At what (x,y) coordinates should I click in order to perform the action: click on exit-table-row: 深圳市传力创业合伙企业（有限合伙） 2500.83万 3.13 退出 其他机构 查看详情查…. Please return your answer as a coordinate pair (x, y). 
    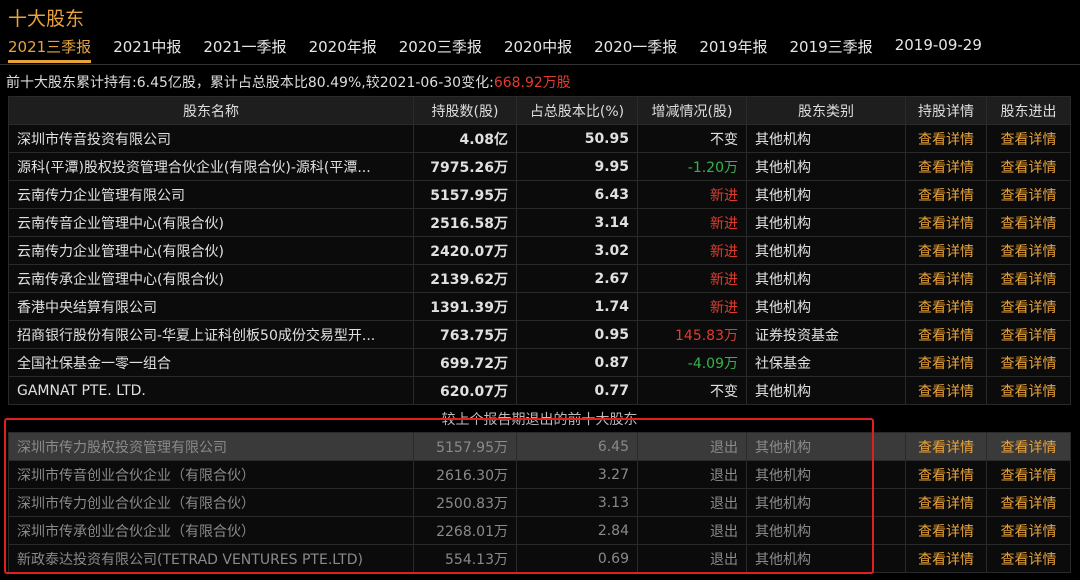
    Looking at the image, I should click on (539, 502).